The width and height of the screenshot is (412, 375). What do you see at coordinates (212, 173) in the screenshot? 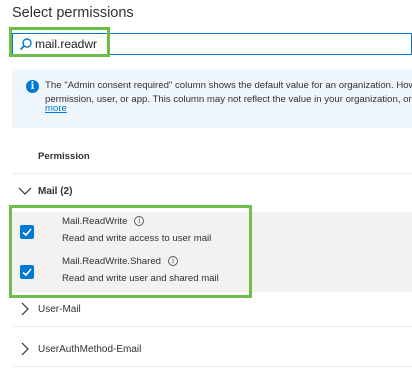
I see `header-divider` at bounding box center [212, 173].